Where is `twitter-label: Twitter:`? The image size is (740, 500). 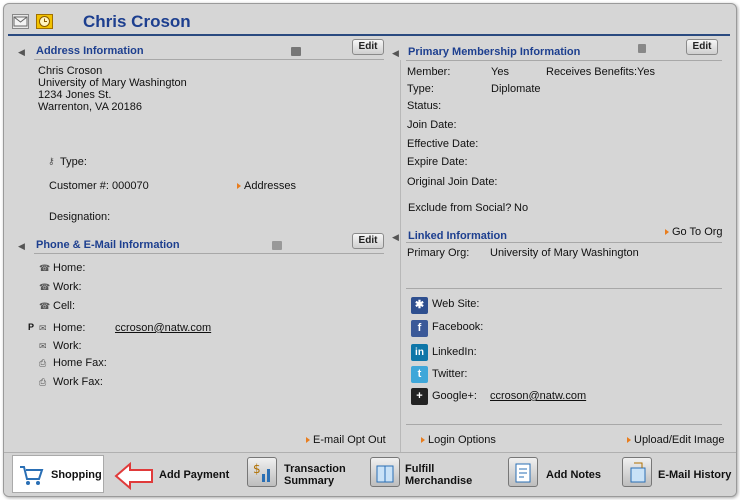 twitter-label: Twitter: is located at coordinates (450, 374).